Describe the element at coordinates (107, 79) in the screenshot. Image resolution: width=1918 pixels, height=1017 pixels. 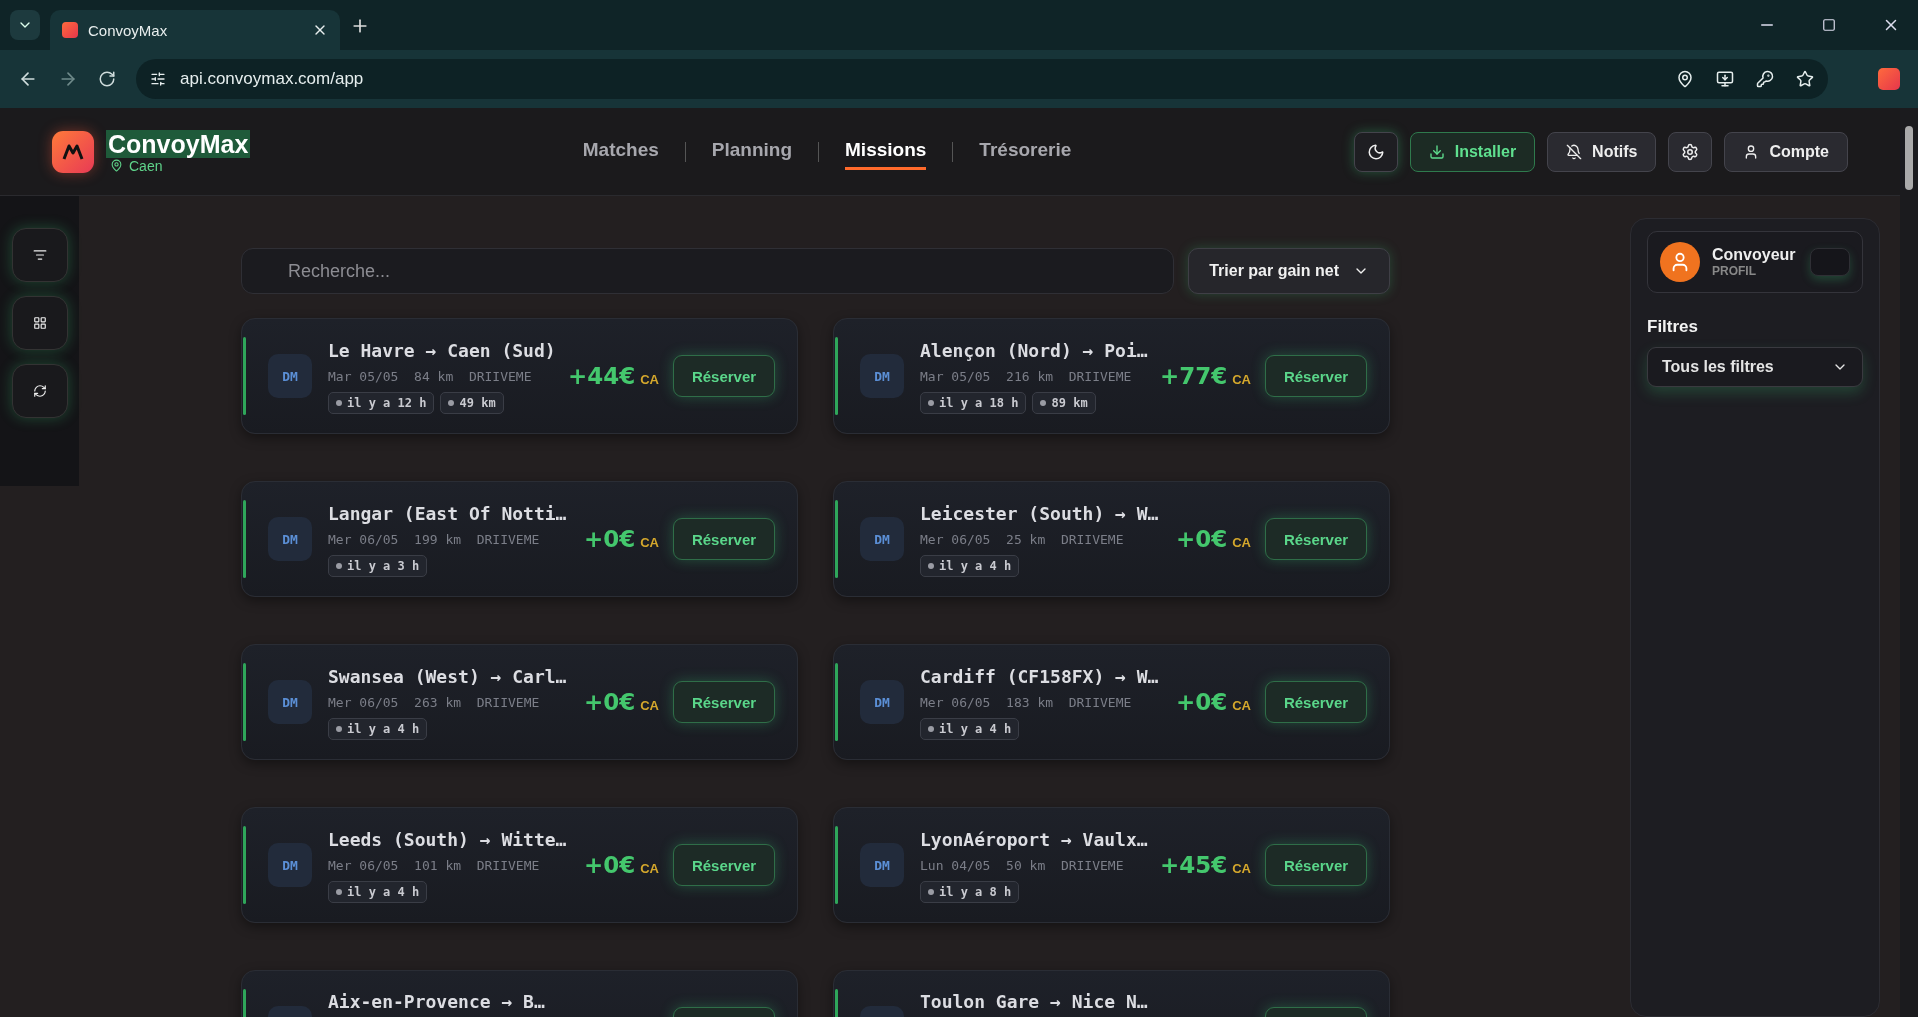
I see `reload-icon` at that location.